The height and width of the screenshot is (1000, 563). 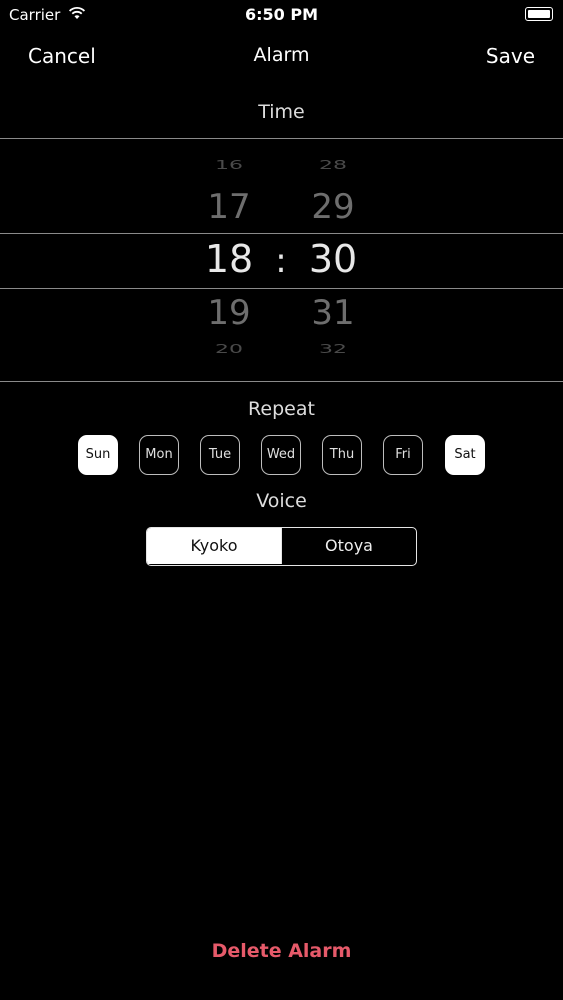 I want to click on day-toggle-mon: Mon, so click(x=159, y=455).